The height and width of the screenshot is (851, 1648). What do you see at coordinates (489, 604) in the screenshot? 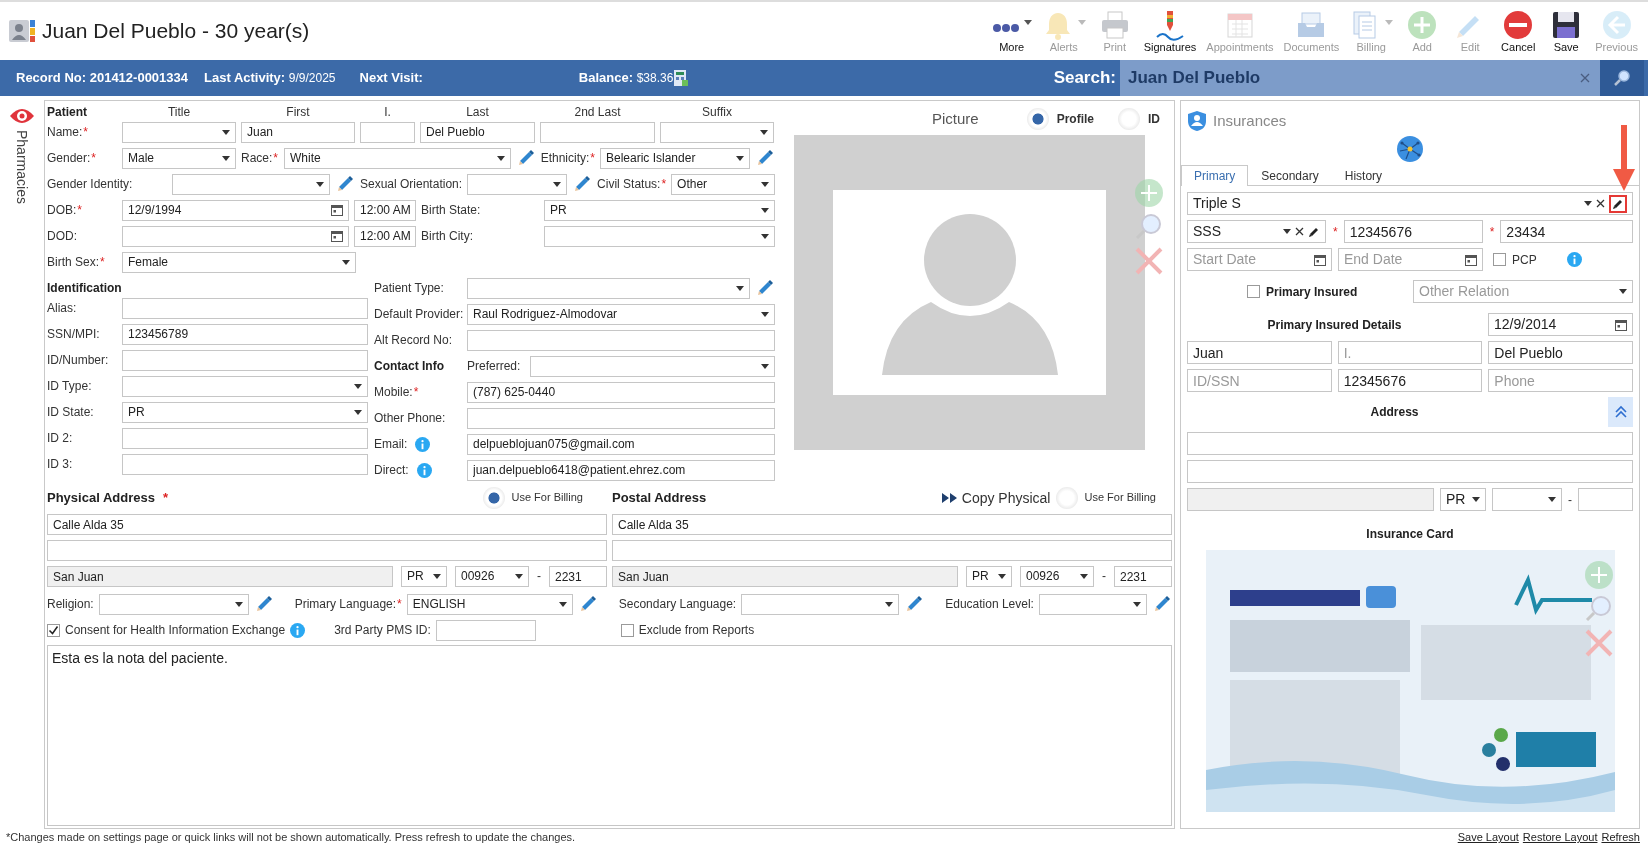
I see `dropdown: ENGLISH` at bounding box center [489, 604].